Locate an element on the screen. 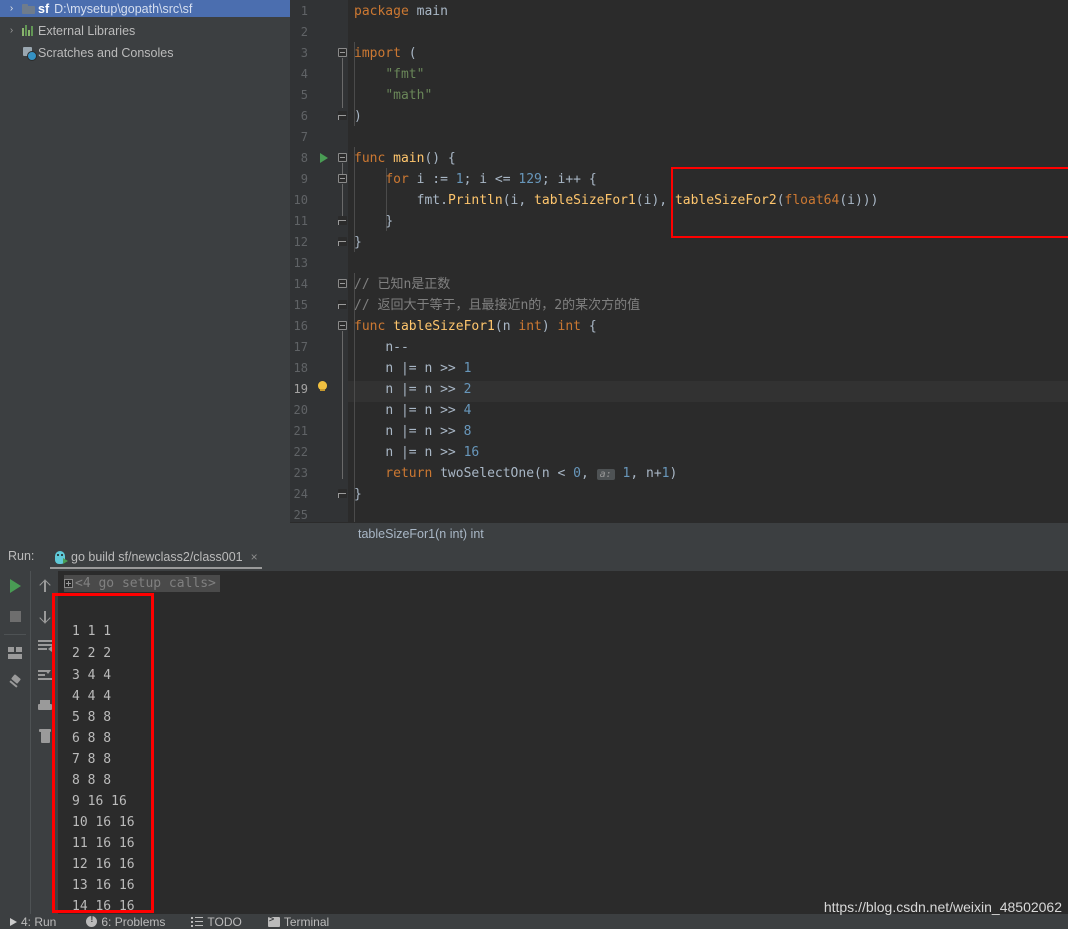 The height and width of the screenshot is (929, 1068). fold-icon-main is located at coordinates (342, 157).